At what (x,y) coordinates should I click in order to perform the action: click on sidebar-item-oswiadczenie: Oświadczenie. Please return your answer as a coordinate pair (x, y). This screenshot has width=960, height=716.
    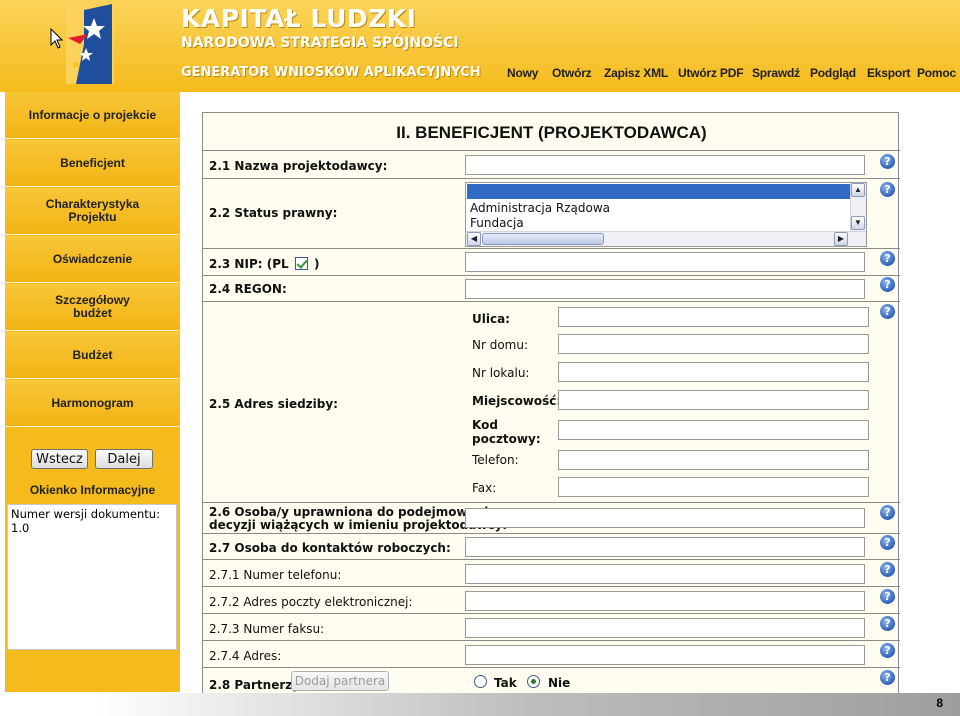
    Looking at the image, I should click on (92, 259).